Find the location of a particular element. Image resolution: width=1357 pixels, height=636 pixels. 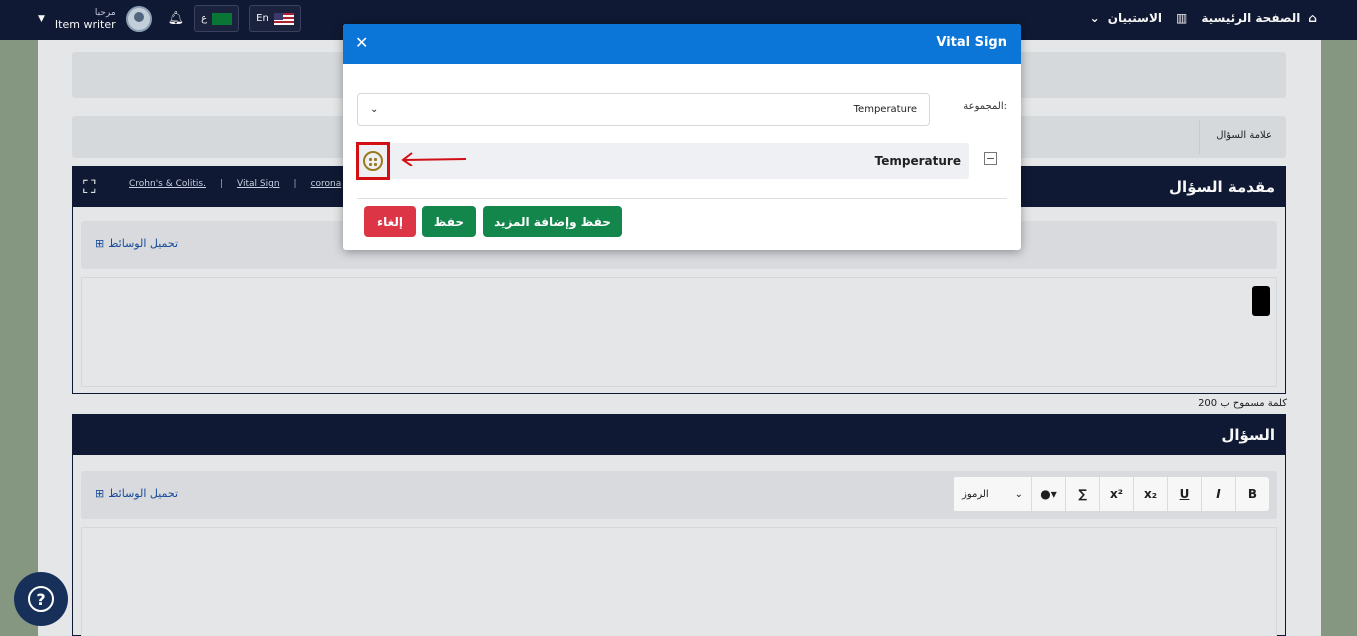

collapse-icon is located at coordinates (990, 158).